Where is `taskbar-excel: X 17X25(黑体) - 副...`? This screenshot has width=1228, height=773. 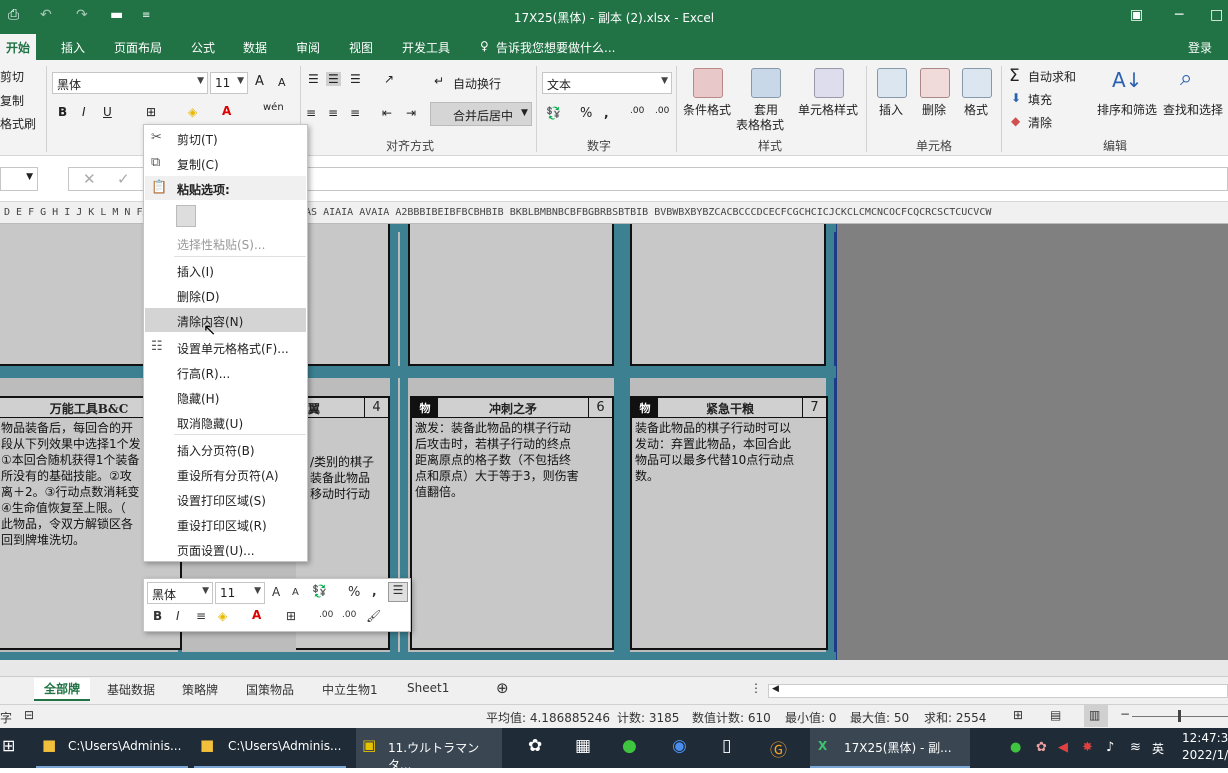 taskbar-excel: X 17X25(黑体) - 副... is located at coordinates (890, 748).